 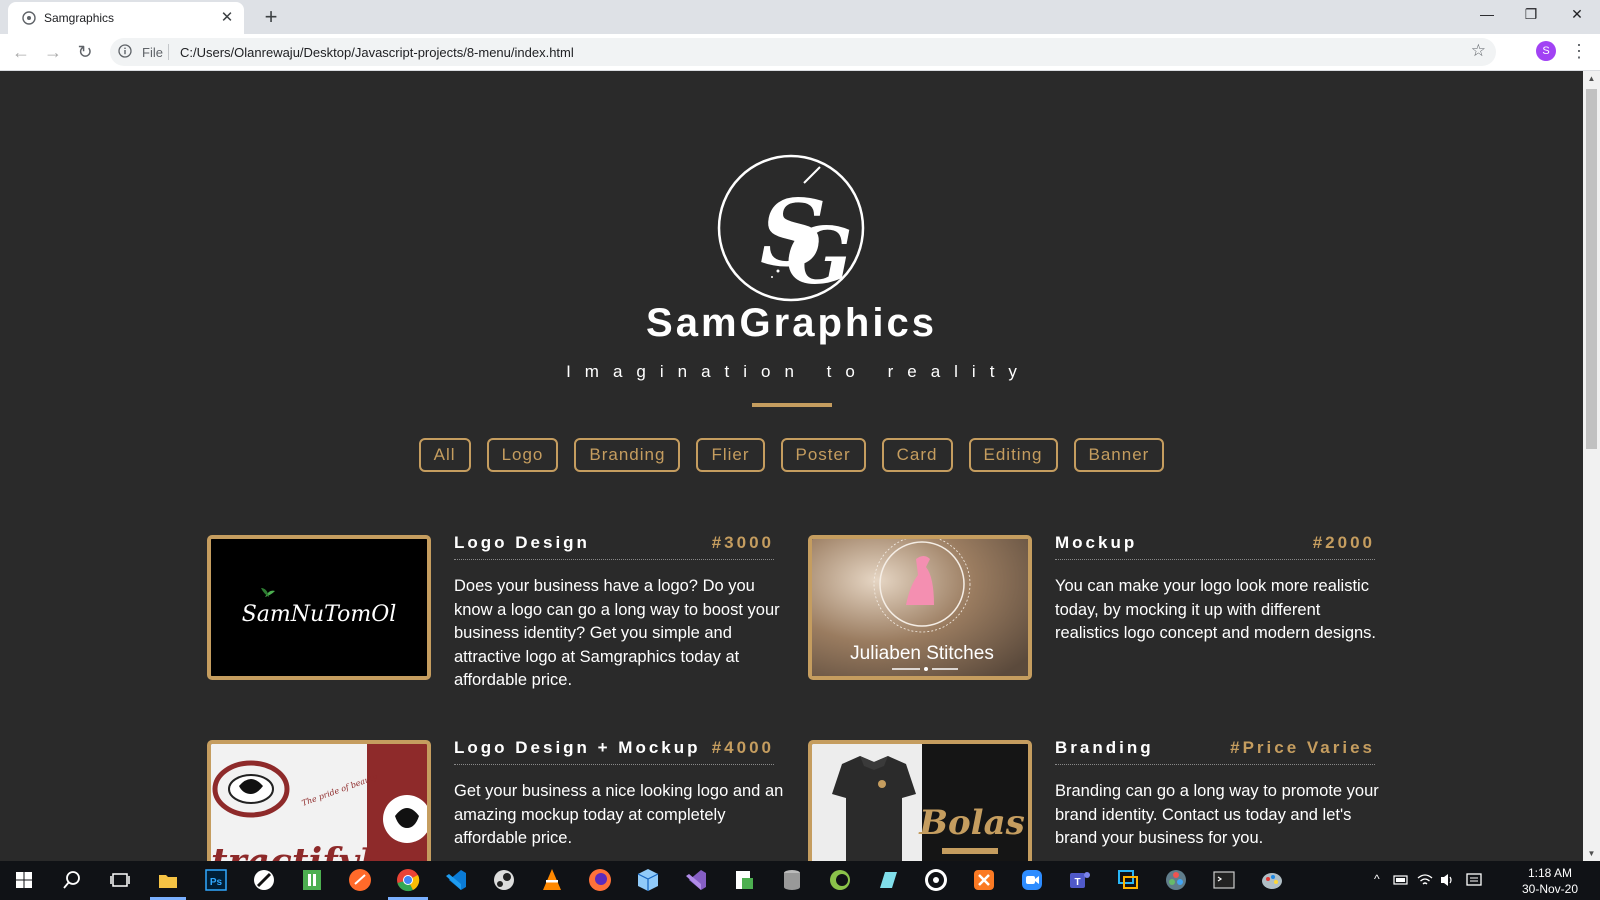 I want to click on globe-icon, so click(x=29, y=18).